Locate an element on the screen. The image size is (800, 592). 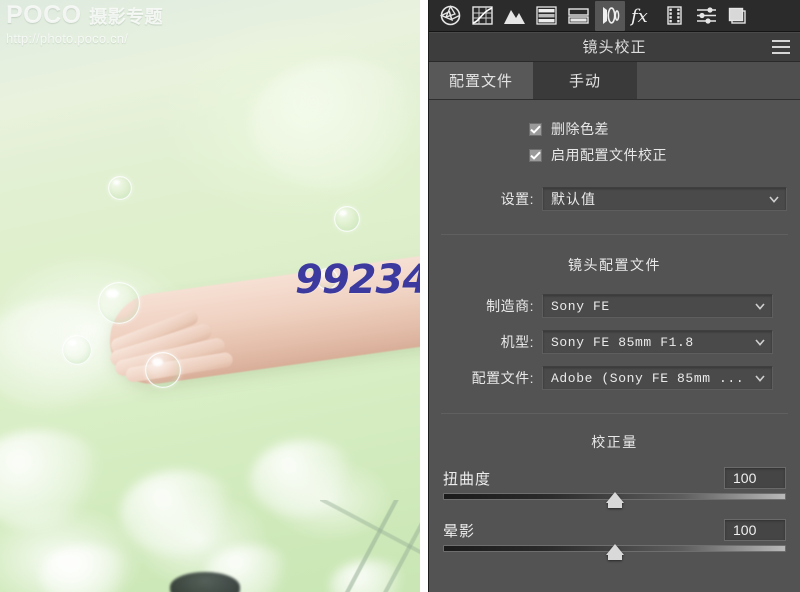
basic-adjust-icon is located at coordinates (450, 16).